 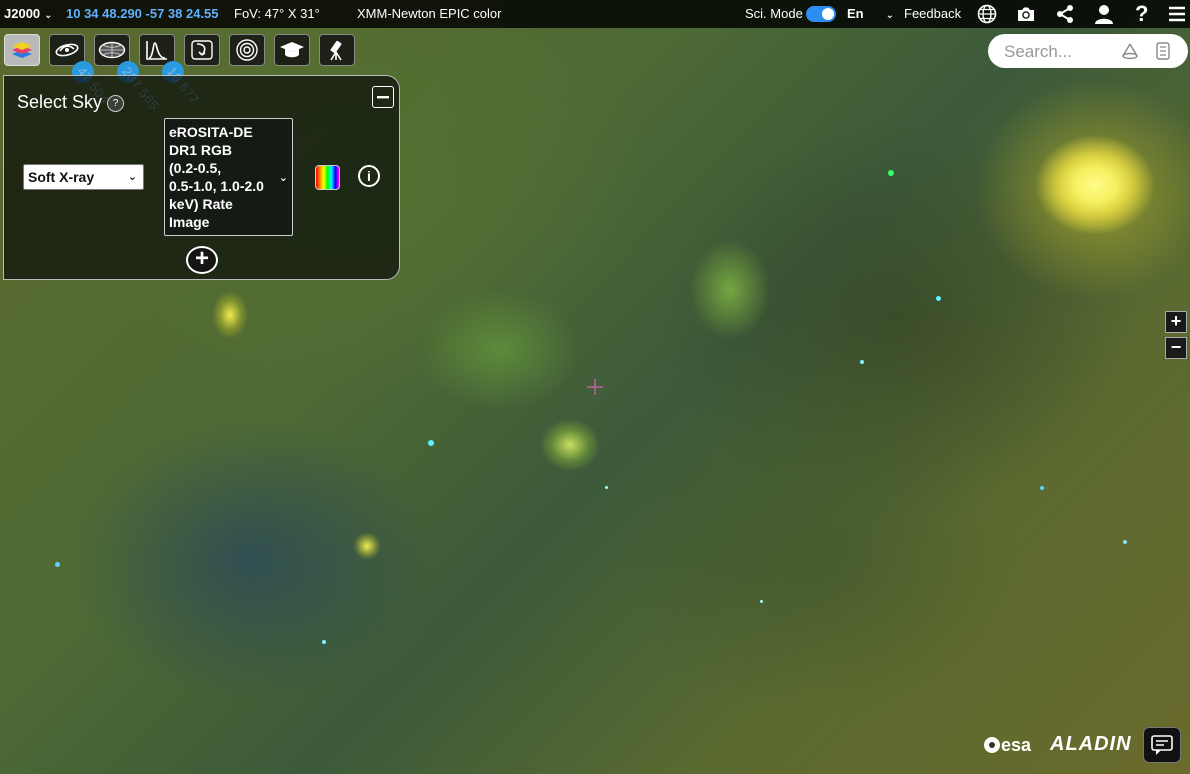 I want to click on category-select: Soft X-ray ⌄, so click(x=83, y=177).